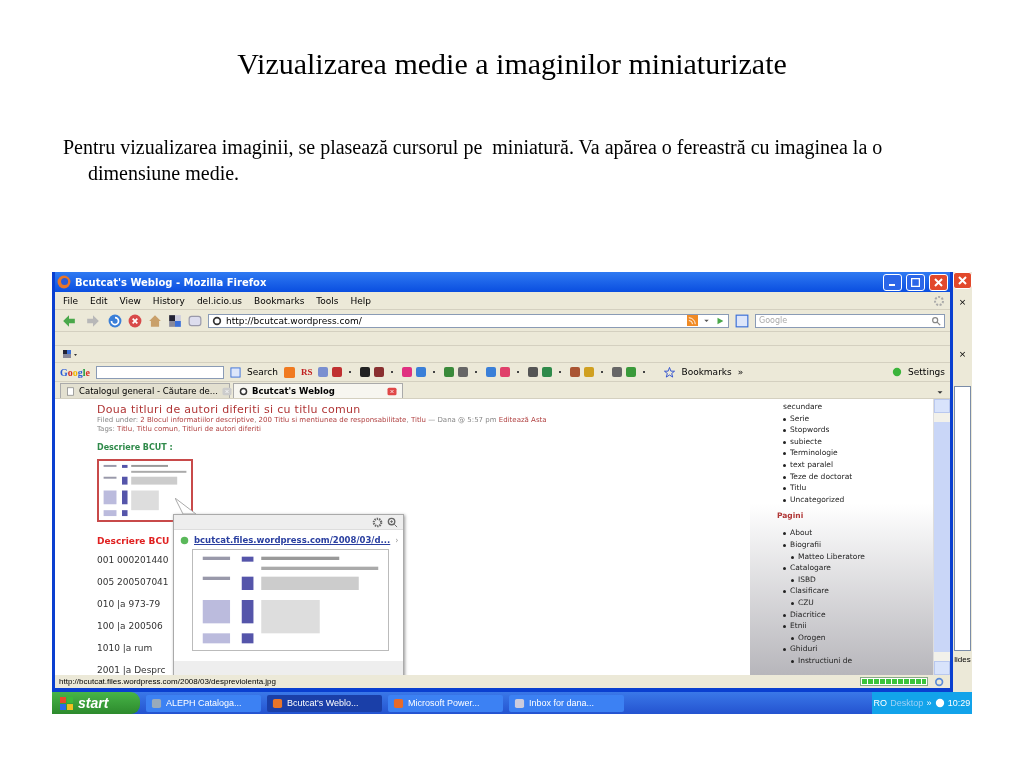 The image size is (1024, 768). I want to click on globe-icon, so click(184, 540).